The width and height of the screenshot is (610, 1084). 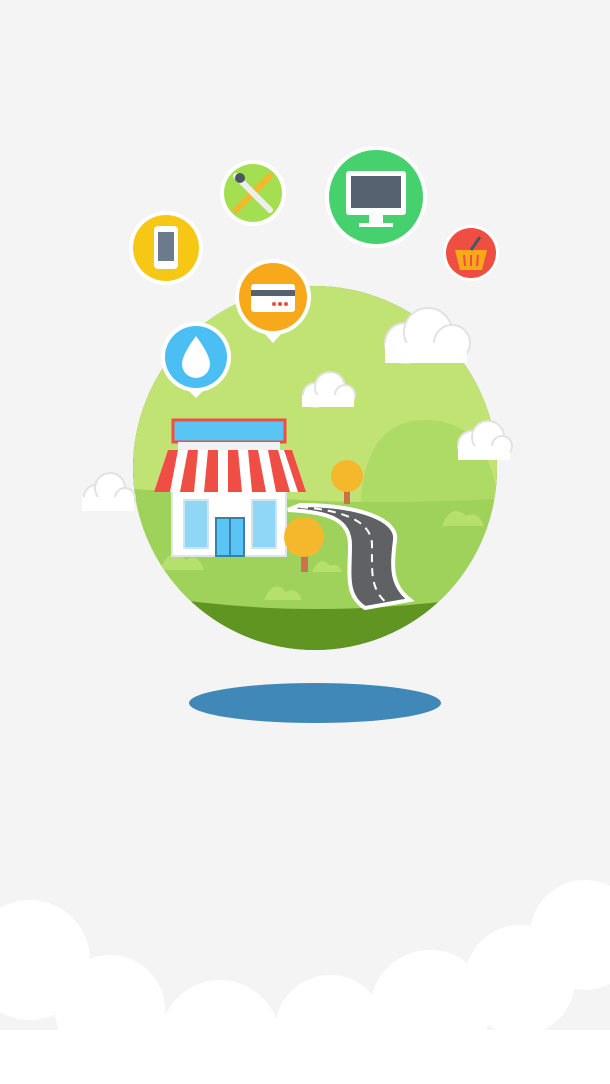 What do you see at coordinates (229, 431) in the screenshot?
I see `store-sign` at bounding box center [229, 431].